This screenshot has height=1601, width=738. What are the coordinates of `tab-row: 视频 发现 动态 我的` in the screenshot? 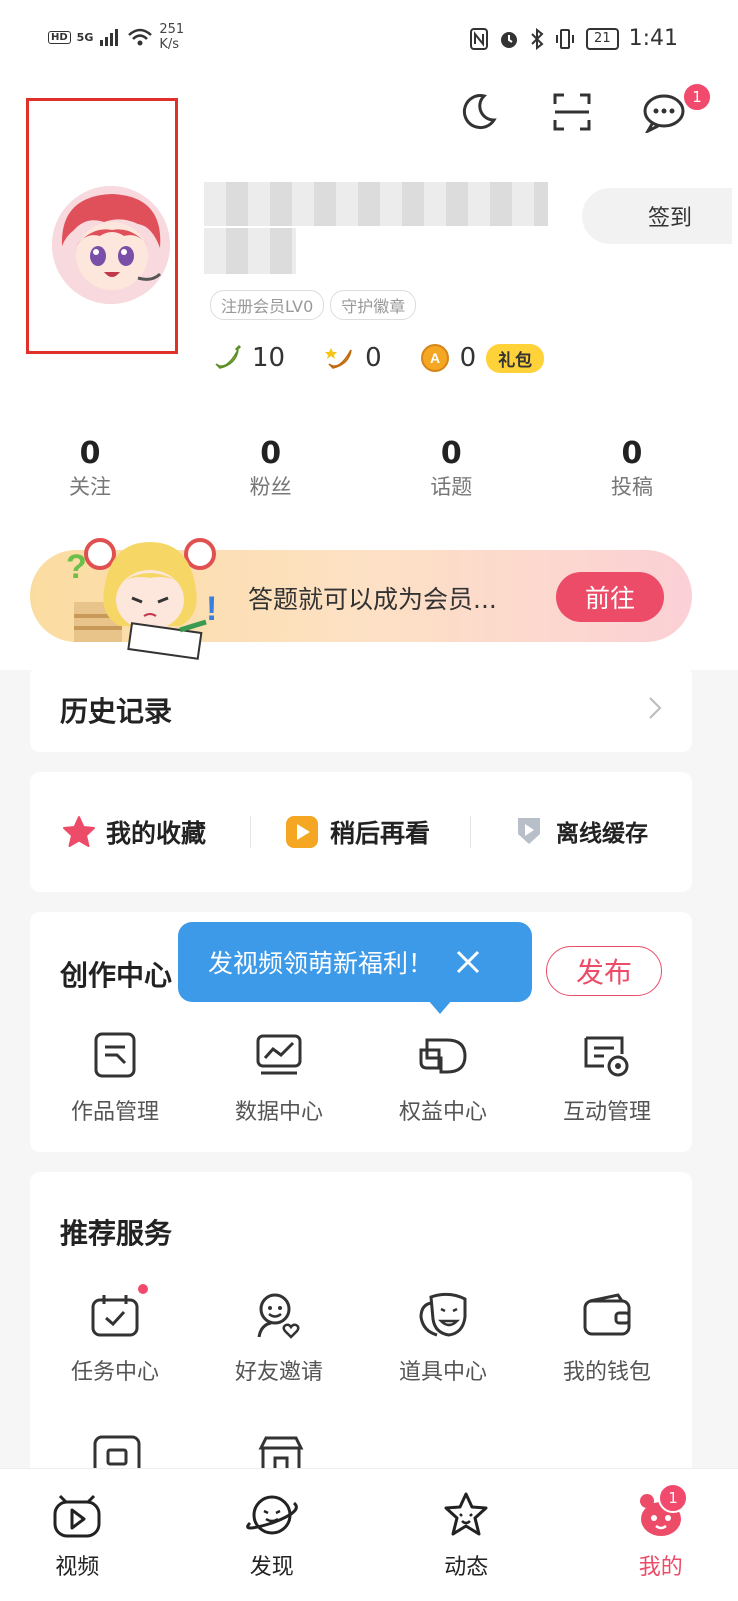 It's located at (369, 1534).